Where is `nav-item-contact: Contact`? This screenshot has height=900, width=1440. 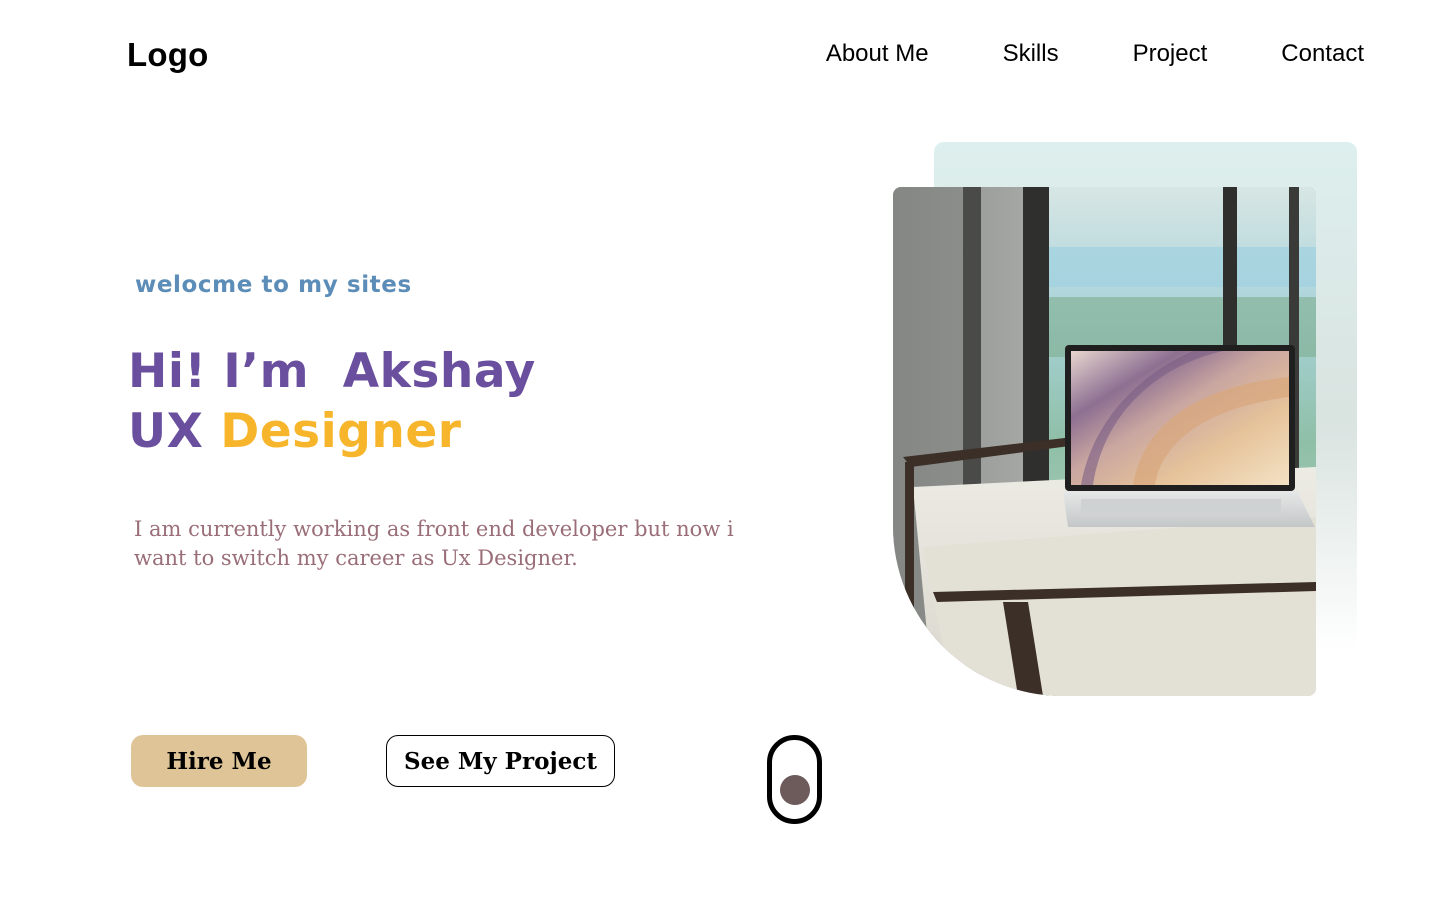 nav-item-contact: Contact is located at coordinates (1322, 54).